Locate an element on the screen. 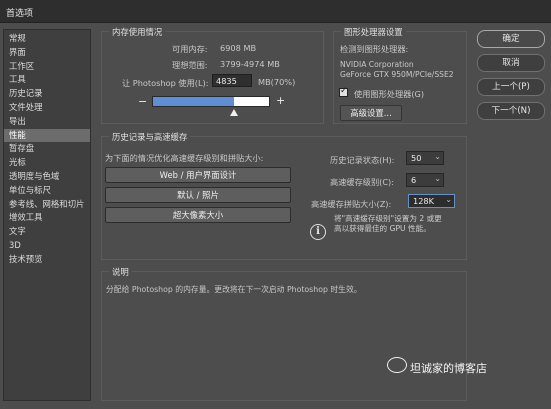 The width and height of the screenshot is (551, 409). memory-usage-title: 内存使用情况 is located at coordinates (137, 32).